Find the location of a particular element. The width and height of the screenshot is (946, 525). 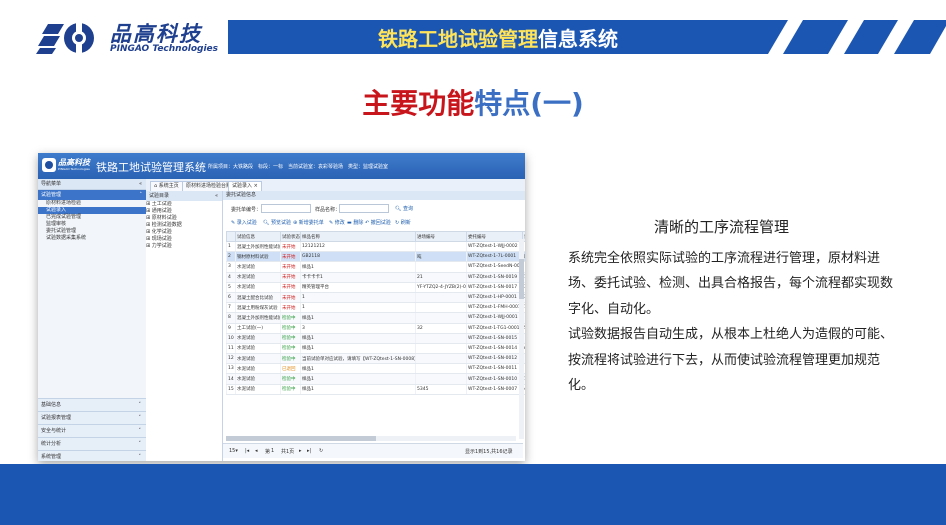

nav-group-test-management: 试验管理 ˄ is located at coordinates (92, 195).